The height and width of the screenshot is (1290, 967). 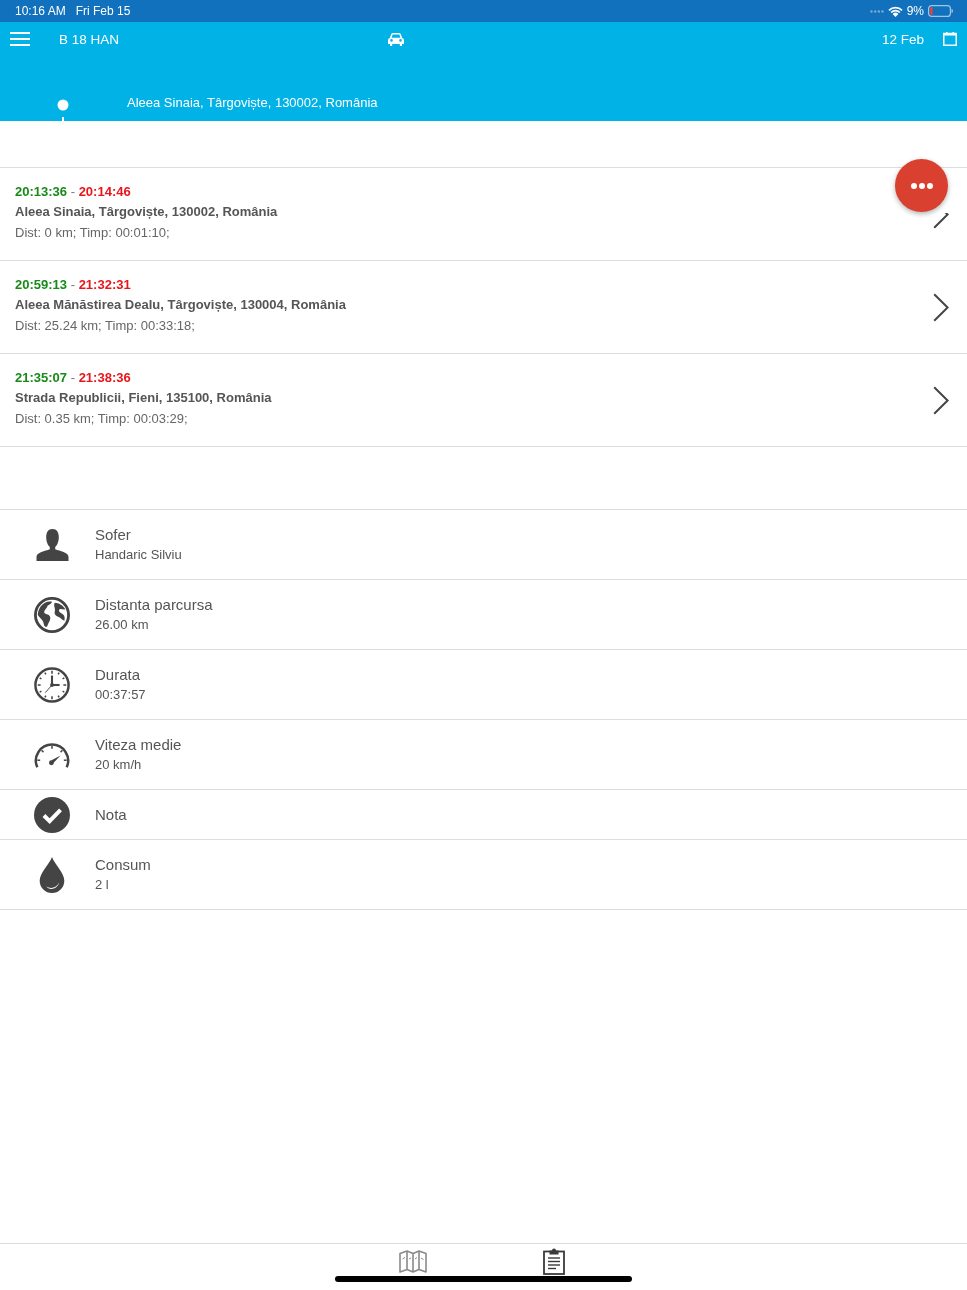 I want to click on info-label: Nota, so click(x=111, y=815).